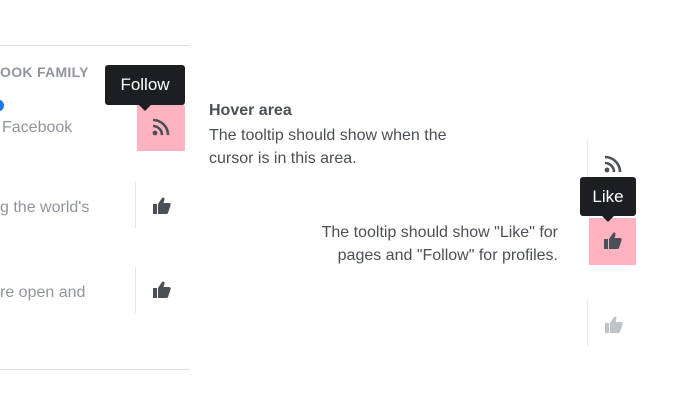  I want to click on follow-tooltip: Follow, so click(145, 88).